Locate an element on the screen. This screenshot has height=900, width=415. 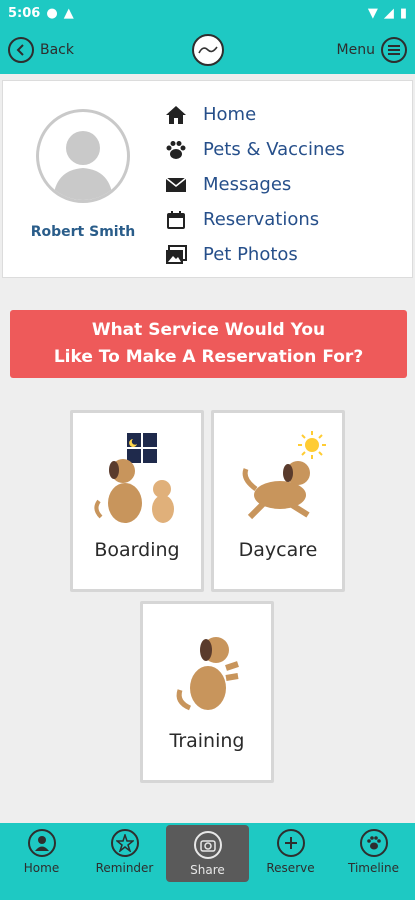
menu-button: Menu is located at coordinates (372, 50).